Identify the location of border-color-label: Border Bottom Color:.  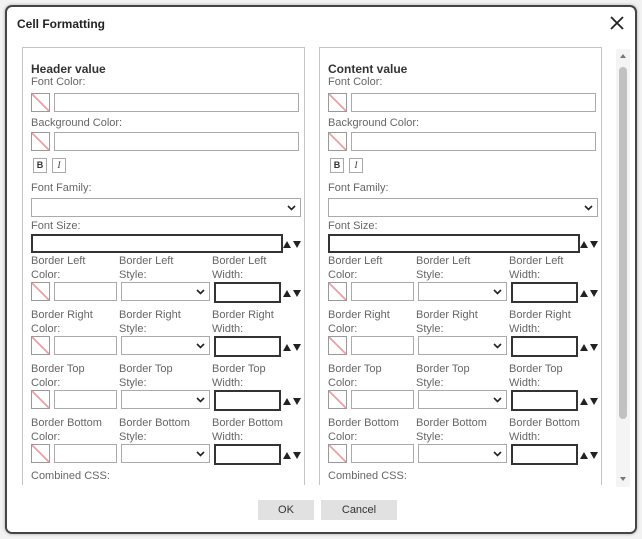
(363, 430).